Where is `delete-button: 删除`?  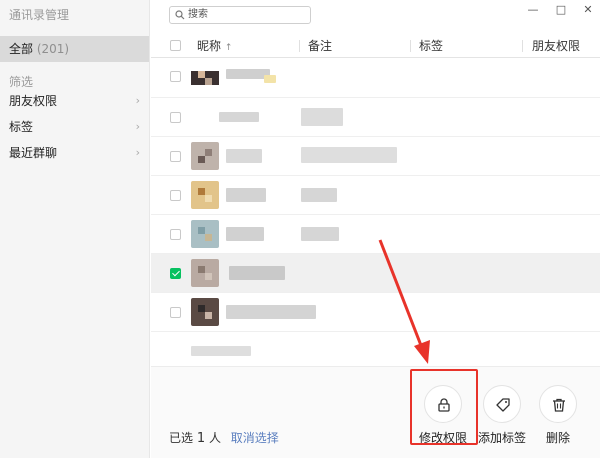 delete-button: 删除 is located at coordinates (558, 415).